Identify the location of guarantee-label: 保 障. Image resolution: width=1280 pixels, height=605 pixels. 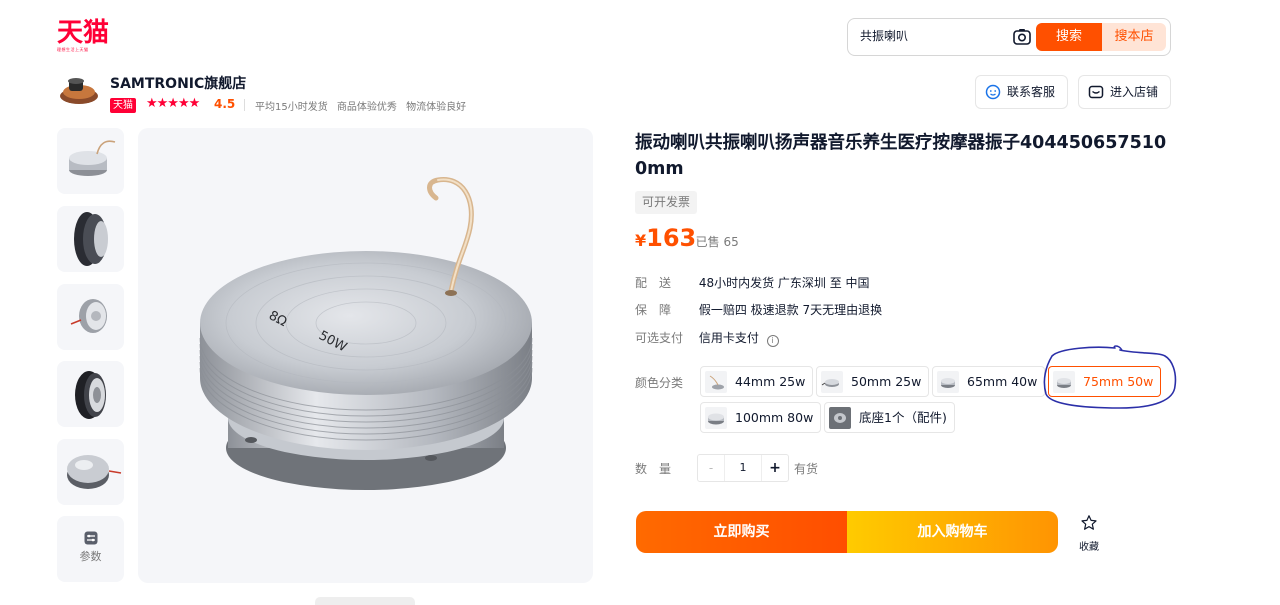
(653, 310).